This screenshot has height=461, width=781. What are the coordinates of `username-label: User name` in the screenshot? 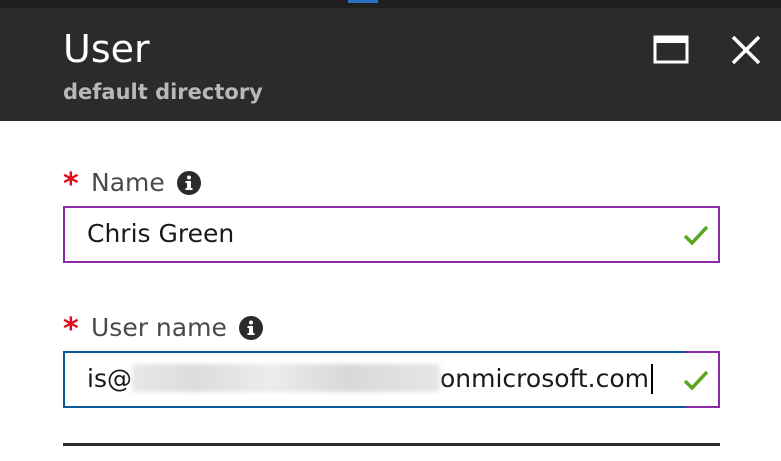 It's located at (159, 327).